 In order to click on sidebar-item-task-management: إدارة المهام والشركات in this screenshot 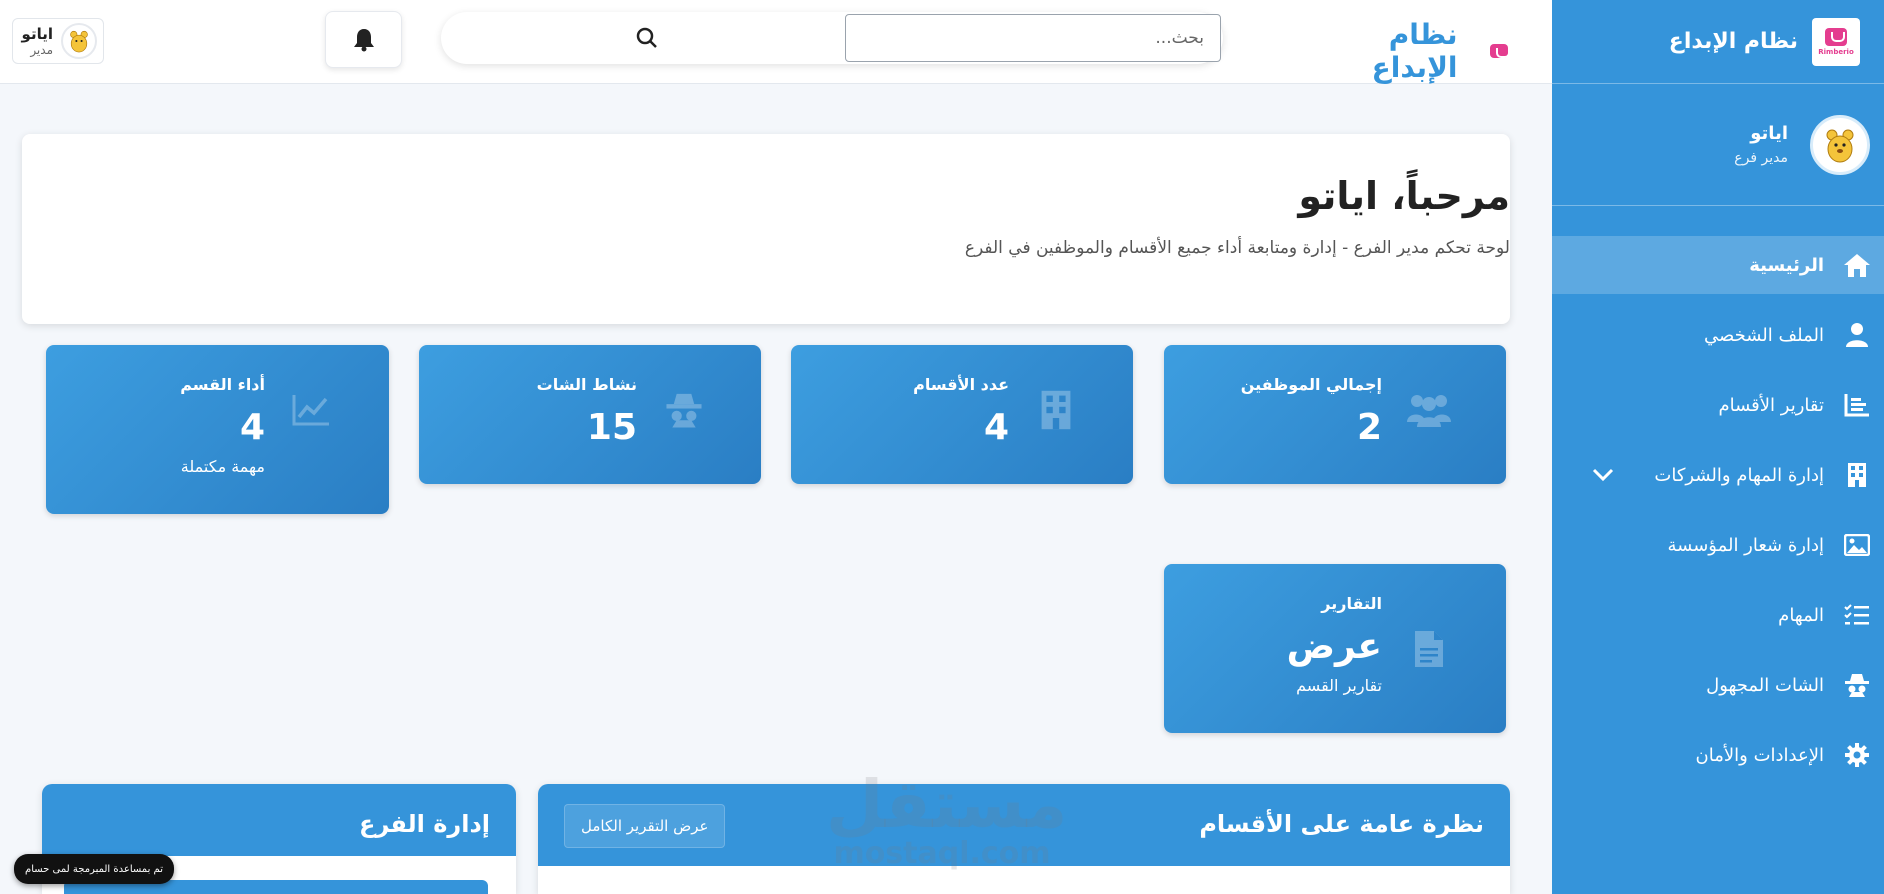, I will do `click(1718, 475)`.